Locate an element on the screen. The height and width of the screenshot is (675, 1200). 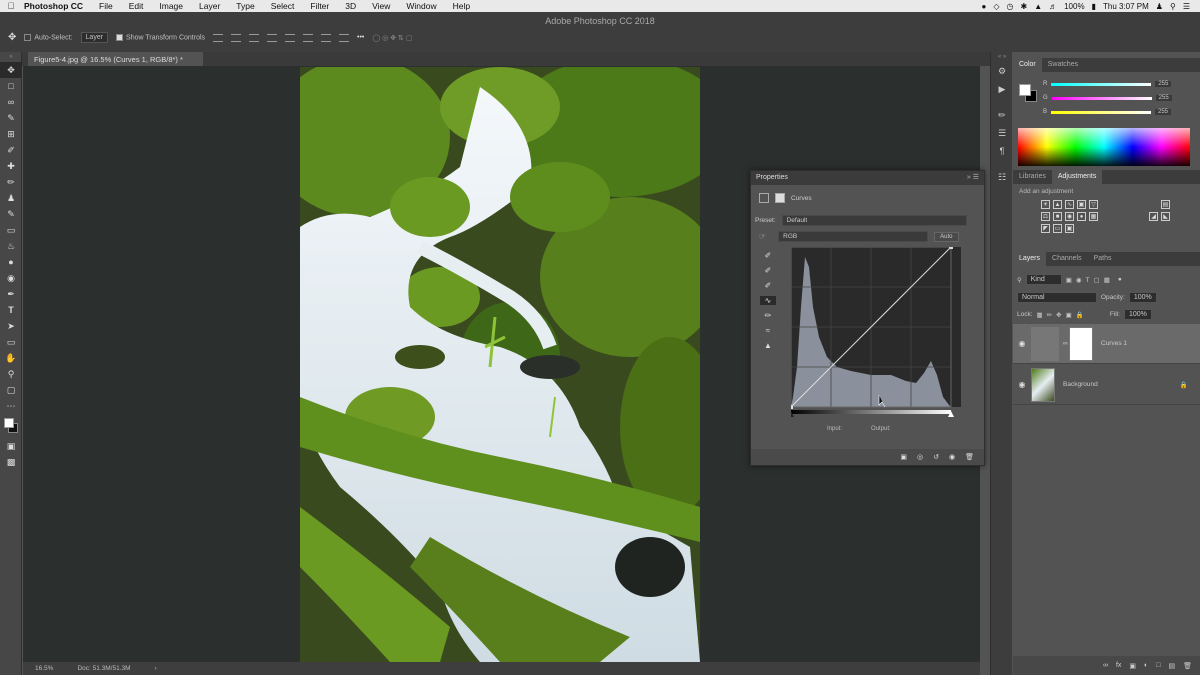
brightness-icon: ☀ is located at coordinates (1045, 204).